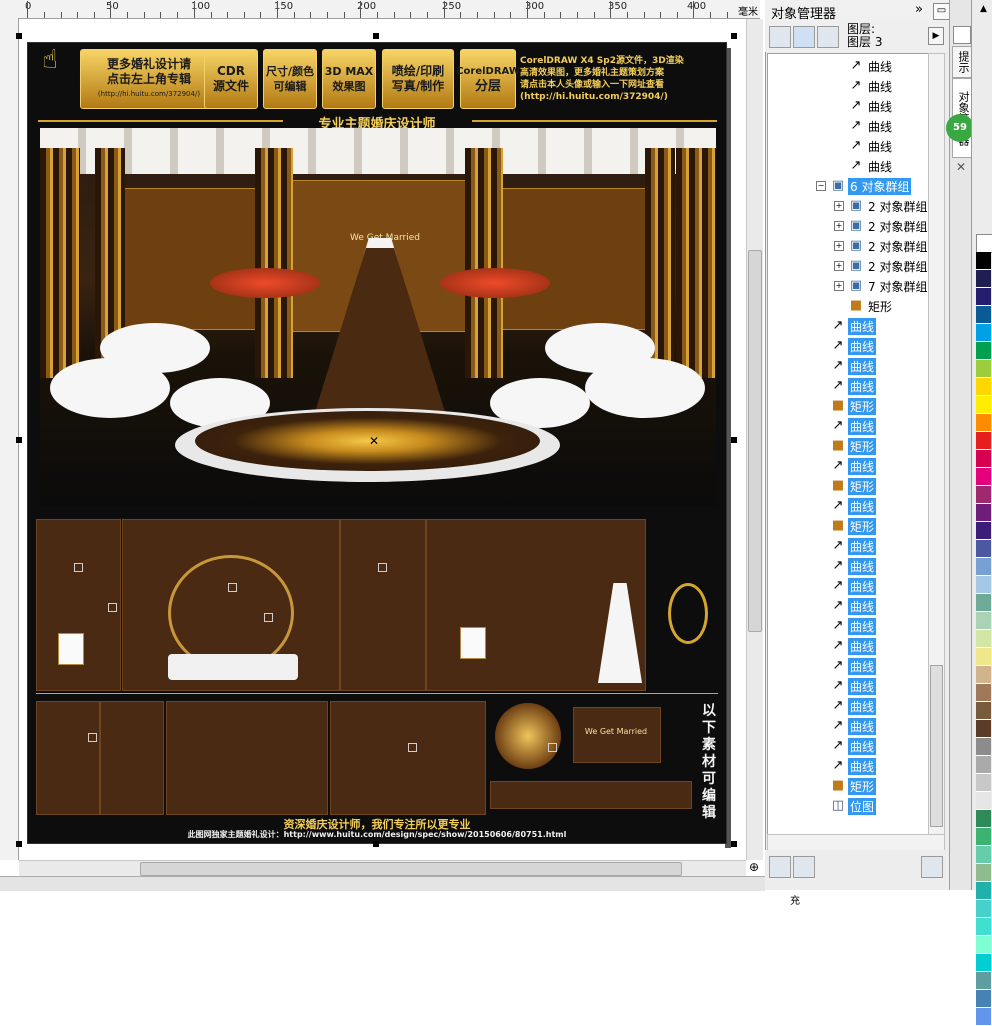  I want to click on options-menu-arrow-icon: ▶, so click(936, 36).